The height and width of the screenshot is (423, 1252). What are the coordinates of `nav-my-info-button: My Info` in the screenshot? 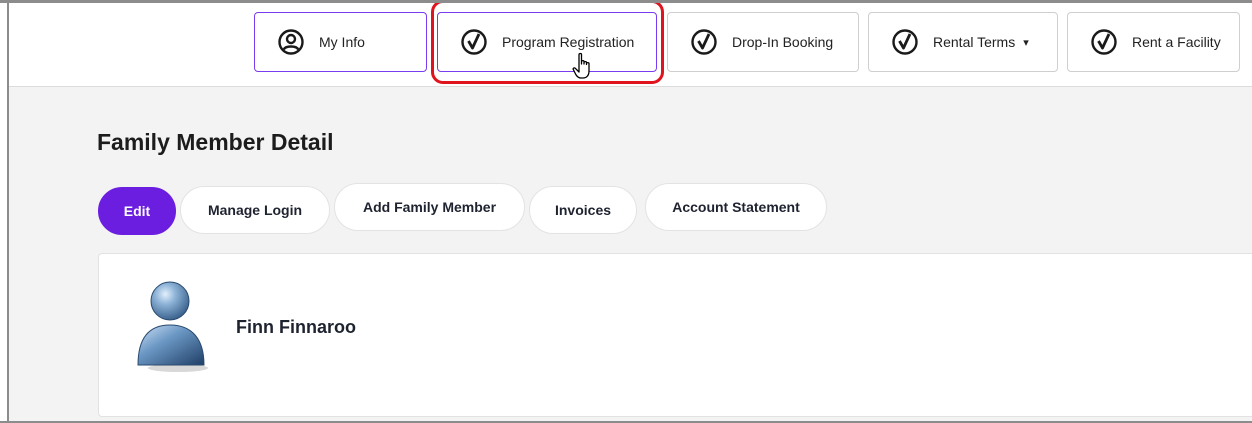 It's located at (340, 42).